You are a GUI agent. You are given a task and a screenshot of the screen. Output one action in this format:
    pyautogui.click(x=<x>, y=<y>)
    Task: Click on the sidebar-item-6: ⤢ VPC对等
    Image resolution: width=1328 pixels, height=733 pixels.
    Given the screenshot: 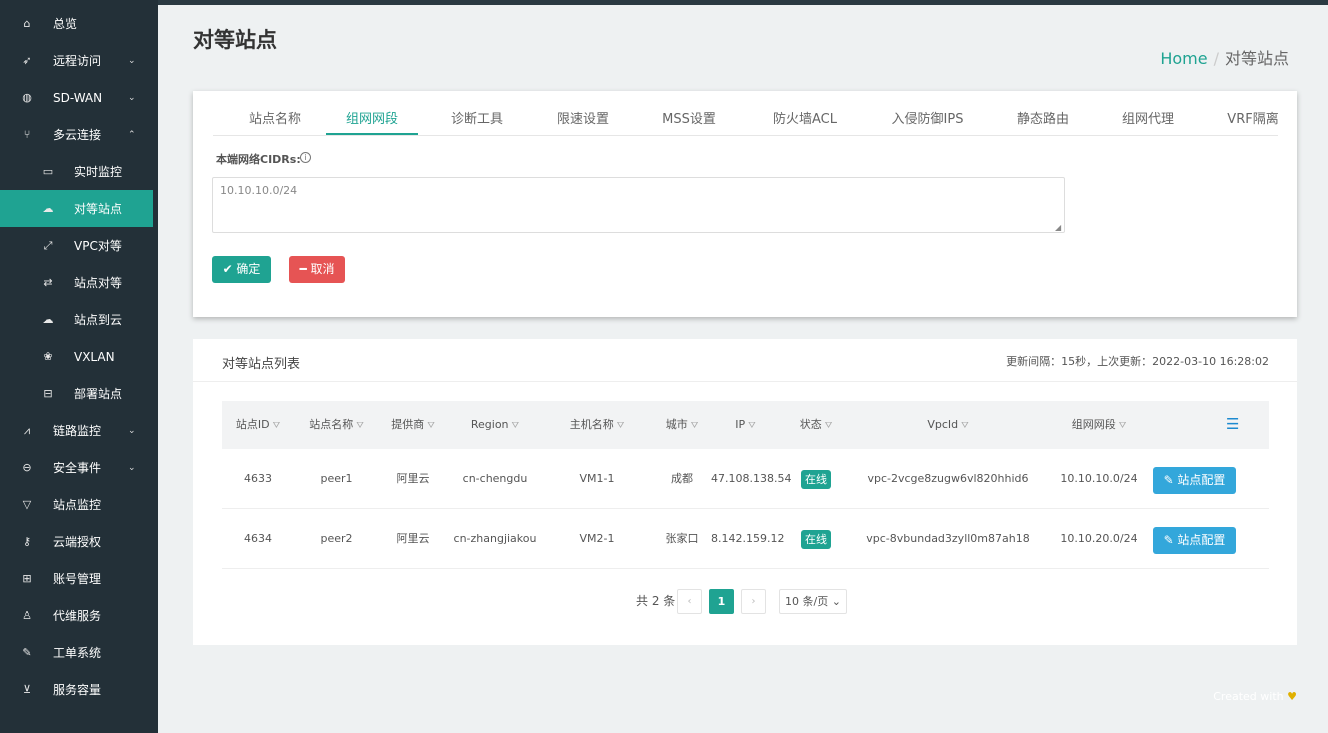 What is the action you would take?
    pyautogui.click(x=79, y=245)
    